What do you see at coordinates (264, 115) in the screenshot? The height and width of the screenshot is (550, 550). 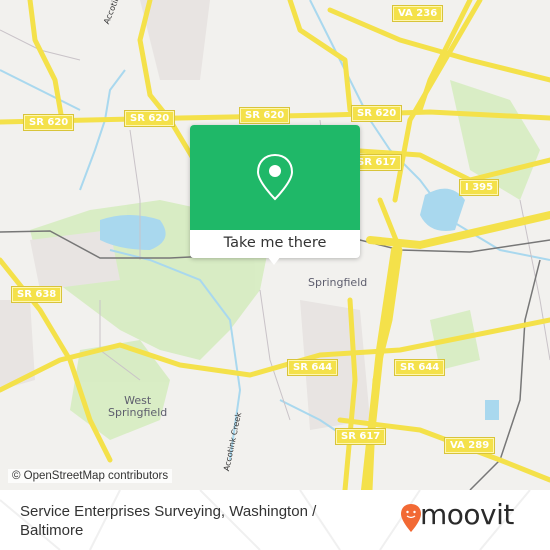 I see `road-shield-sr620-mid: SR 620` at bounding box center [264, 115].